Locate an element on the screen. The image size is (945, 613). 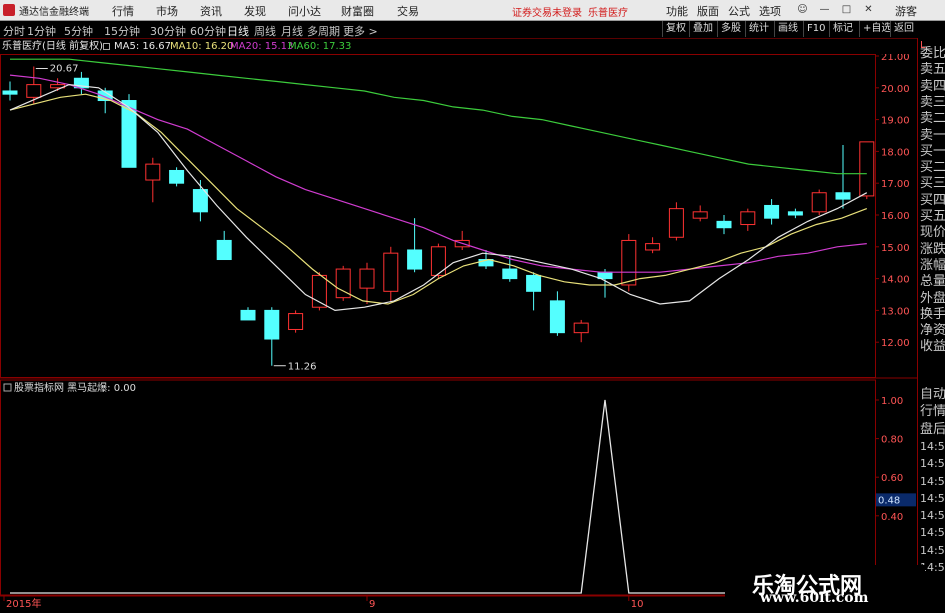
tab-1min: 1分钟 is located at coordinates (41, 31).